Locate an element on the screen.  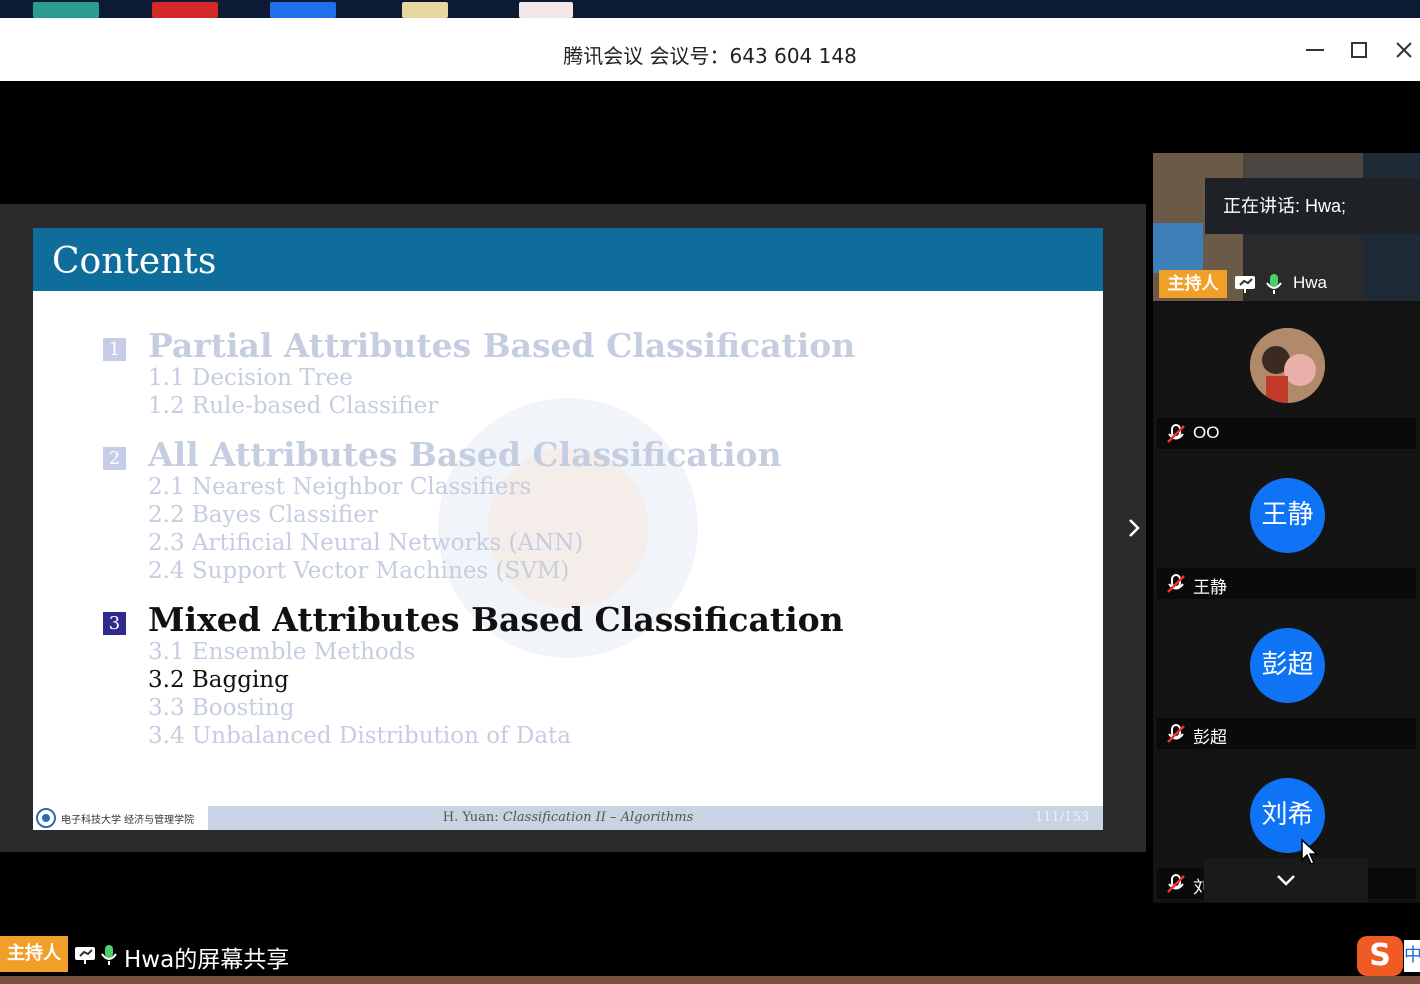
footer-center-text: H. Yuan: Classification II – Algorithms is located at coordinates (568, 817).